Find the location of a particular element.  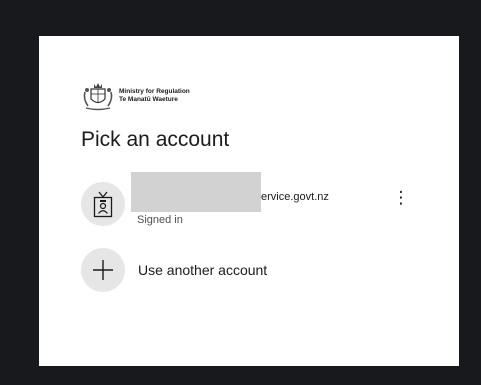

redacted-account-name is located at coordinates (196, 192).